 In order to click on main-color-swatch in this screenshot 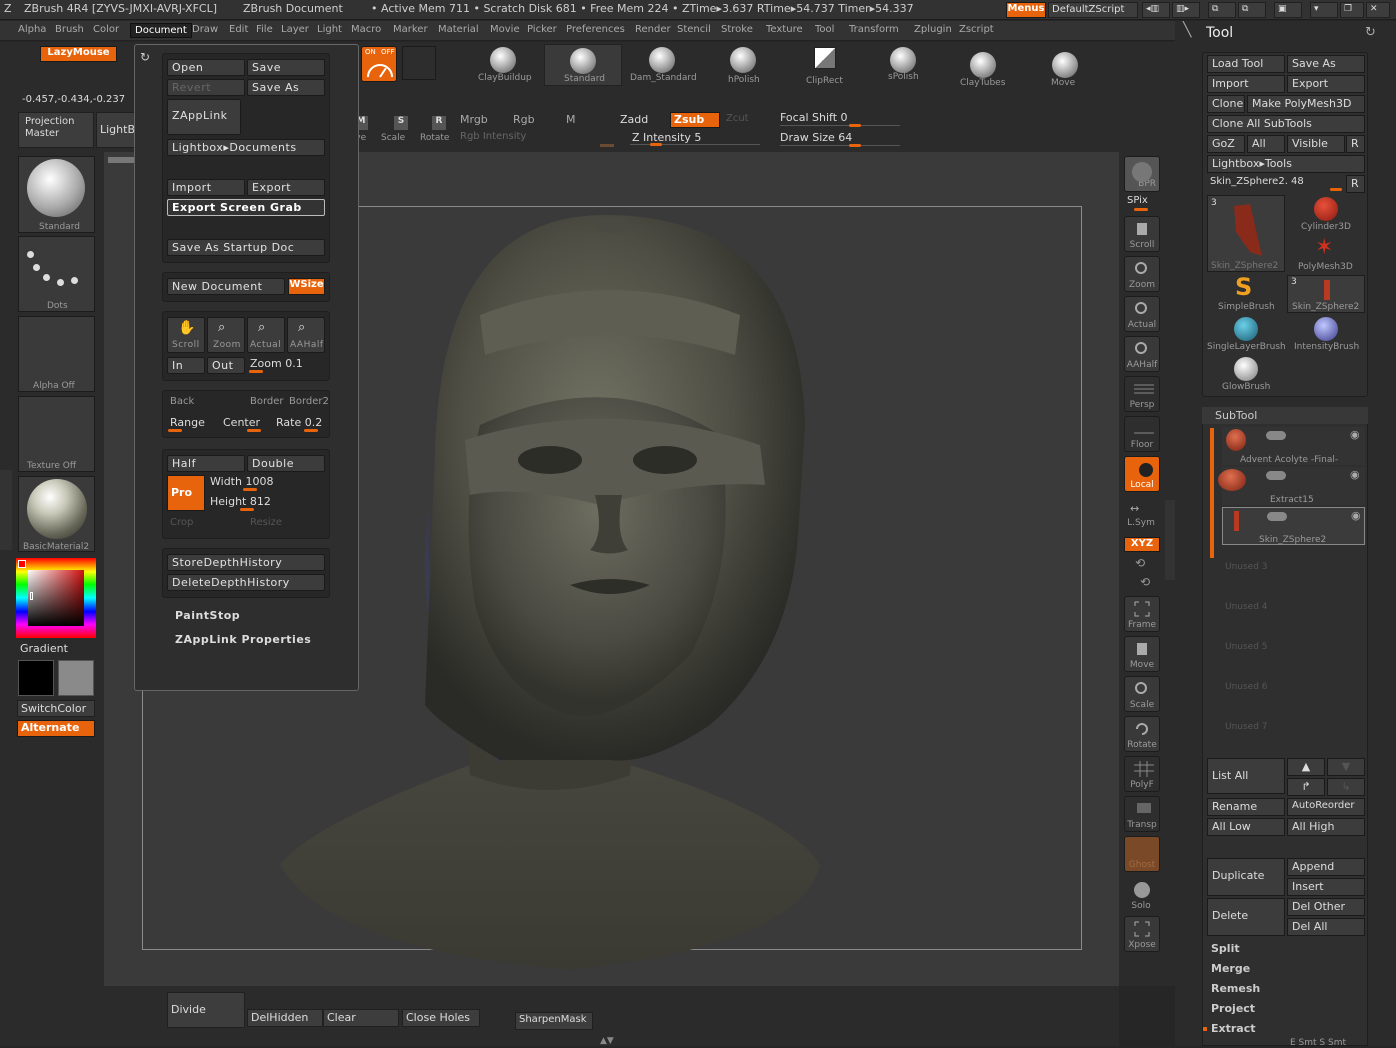, I will do `click(36, 678)`.